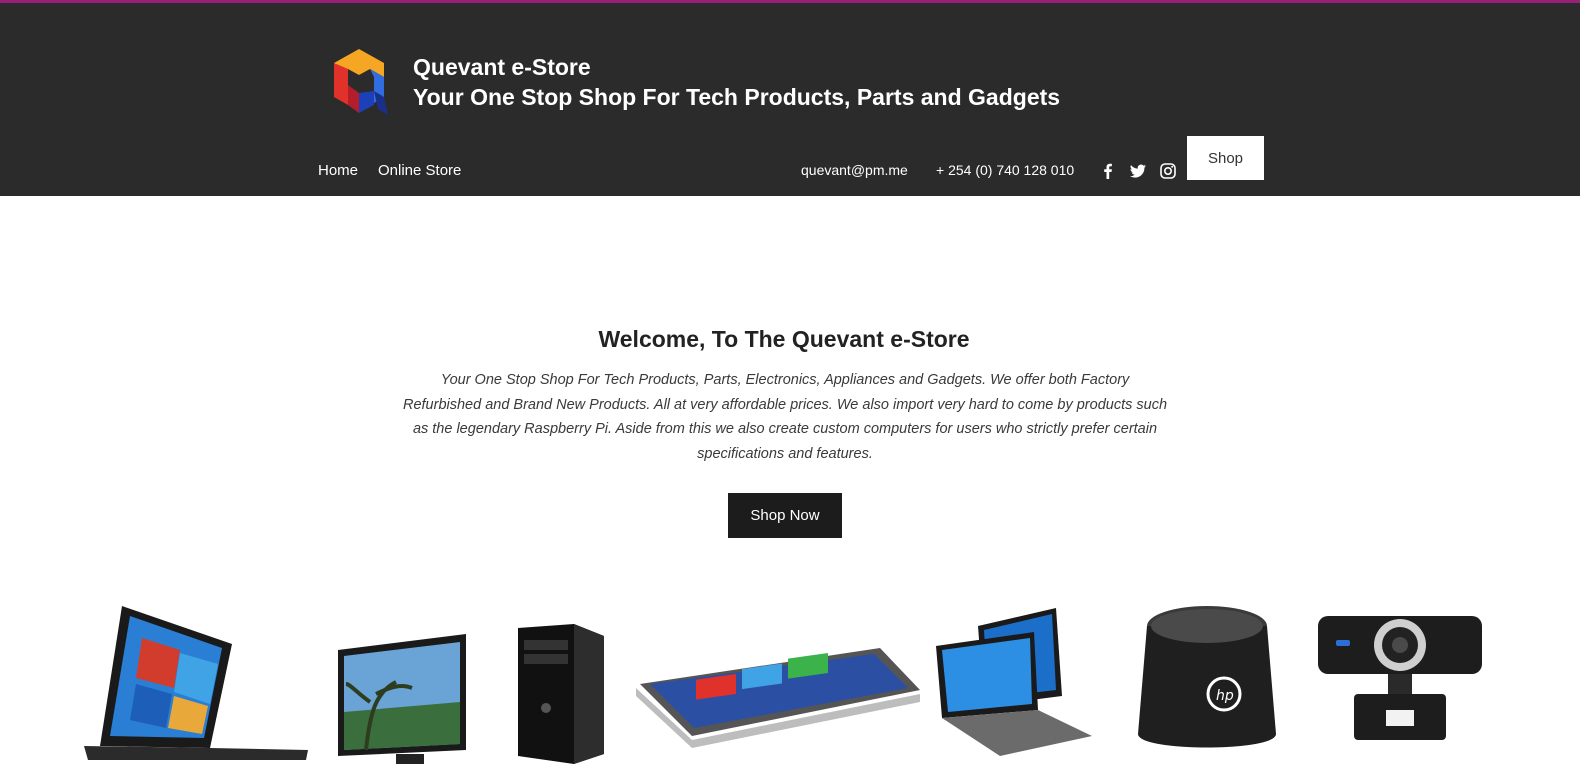 The width and height of the screenshot is (1580, 768). Describe the element at coordinates (1138, 171) in the screenshot. I see `twitter-icon` at that location.